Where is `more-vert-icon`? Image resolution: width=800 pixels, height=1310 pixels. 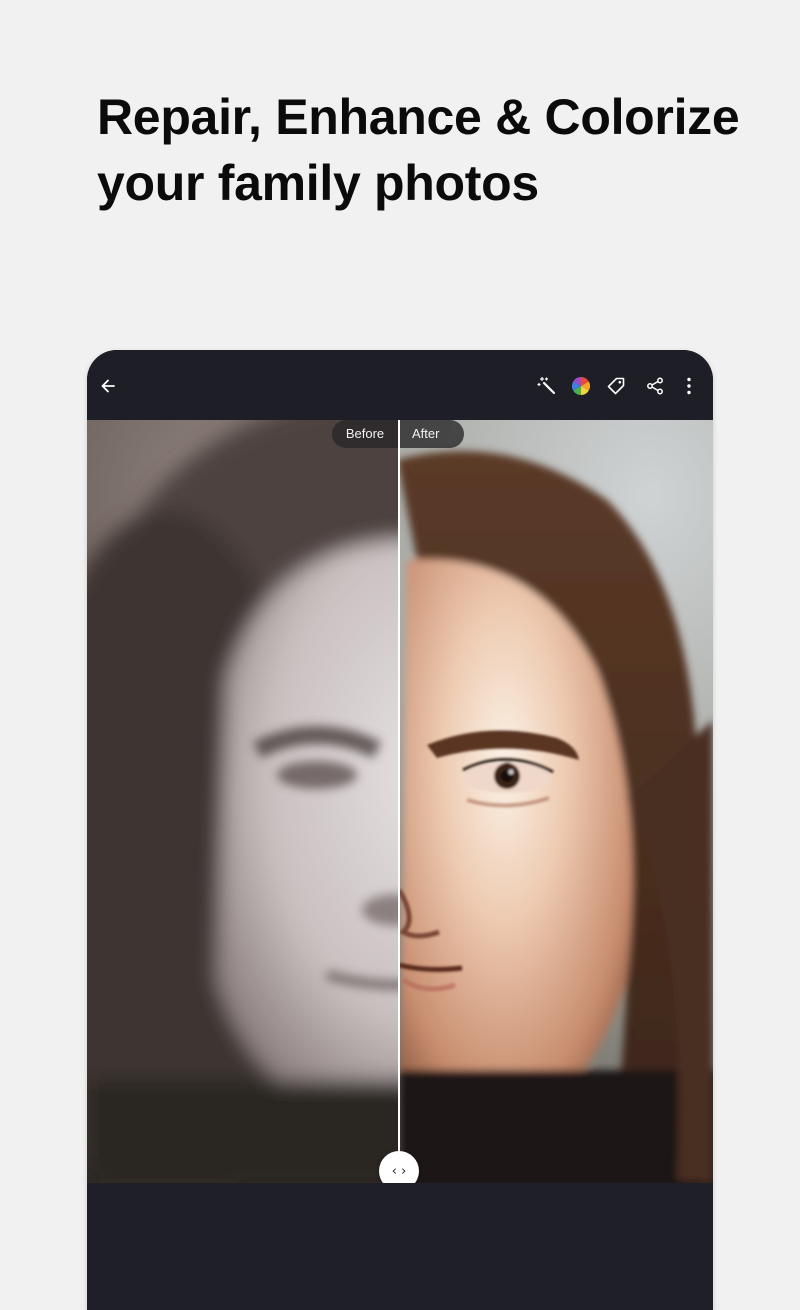
more-vert-icon is located at coordinates (689, 386).